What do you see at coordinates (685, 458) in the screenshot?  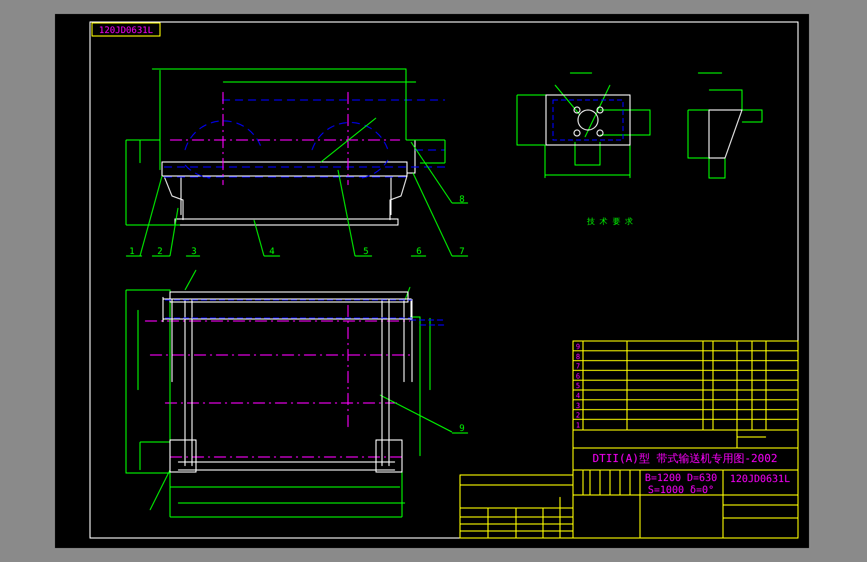 I see `drawing-title: DTII(A)型 带式输送机专用图-2002` at bounding box center [685, 458].